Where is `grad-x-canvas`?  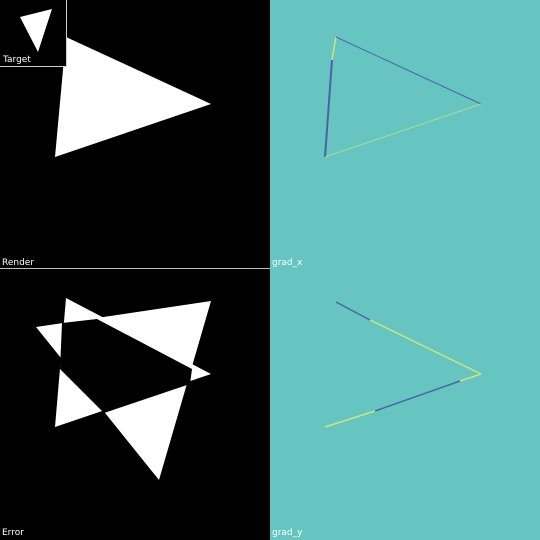 grad-x-canvas is located at coordinates (403, 97).